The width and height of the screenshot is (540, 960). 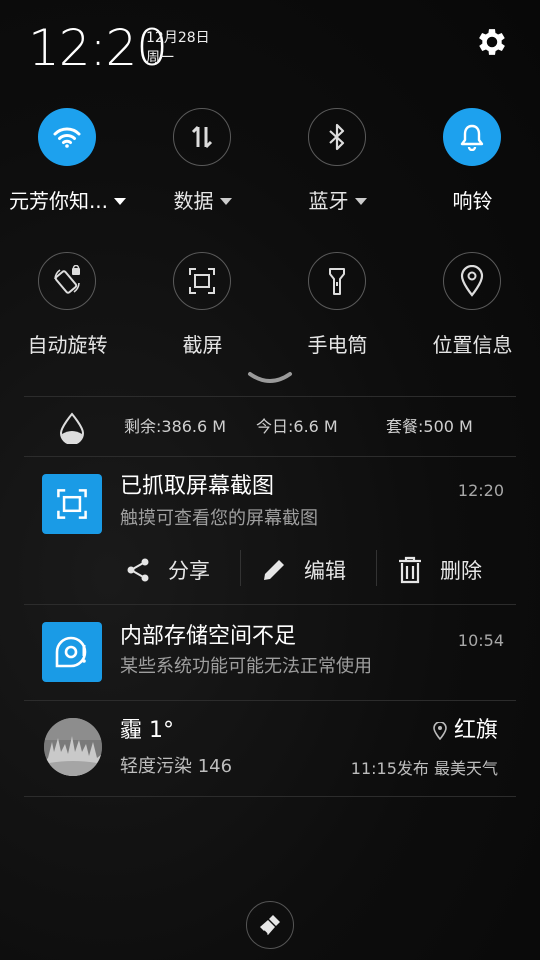 I want to click on edit-label: 编辑, so click(x=325, y=571).